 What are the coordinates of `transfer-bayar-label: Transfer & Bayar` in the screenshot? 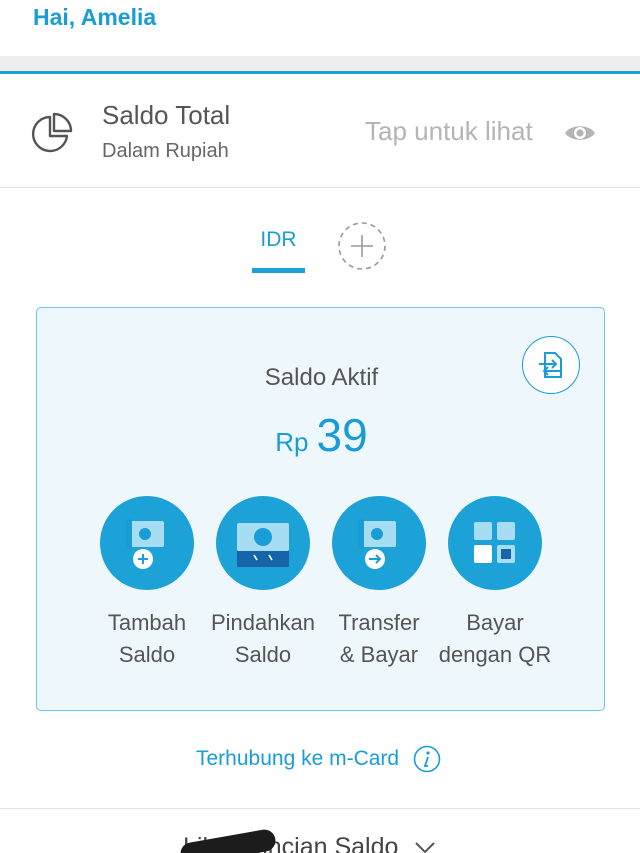 It's located at (379, 638).